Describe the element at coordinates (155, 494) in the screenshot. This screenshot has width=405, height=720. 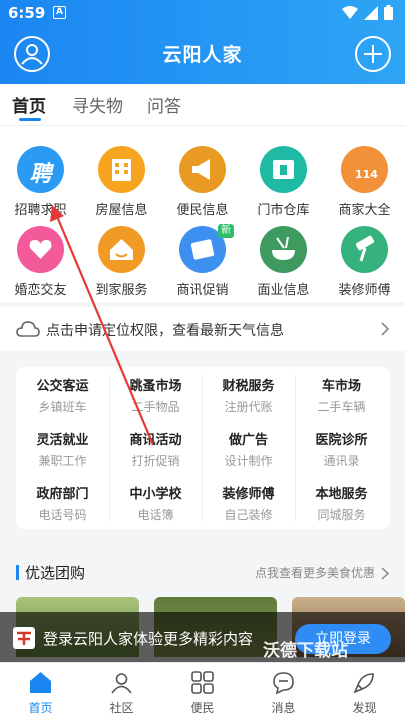
I see `service-title: 中小学校` at that location.